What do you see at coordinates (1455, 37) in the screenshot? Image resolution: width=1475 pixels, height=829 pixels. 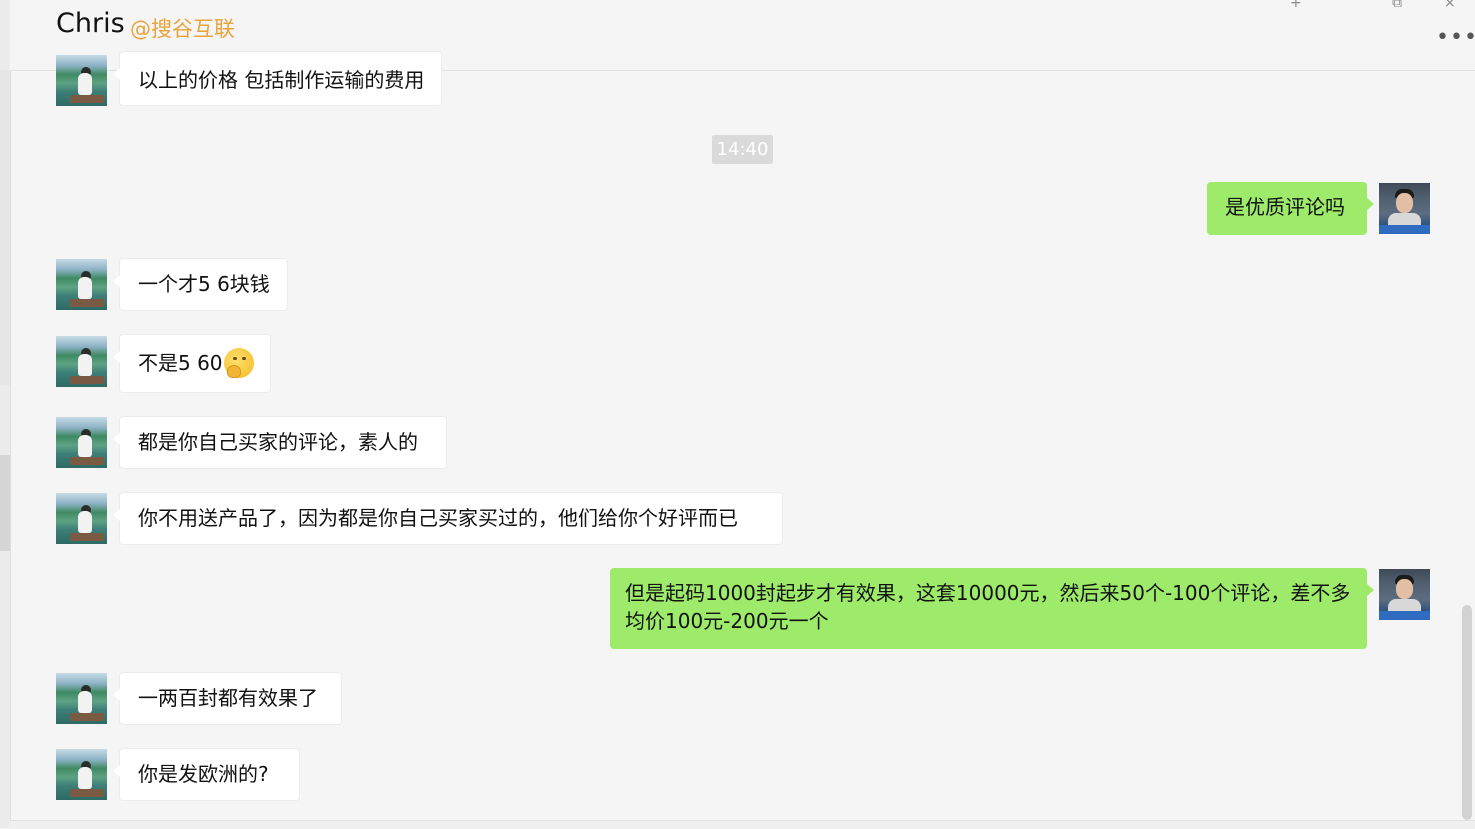 I see `more-options-icon: •••` at bounding box center [1455, 37].